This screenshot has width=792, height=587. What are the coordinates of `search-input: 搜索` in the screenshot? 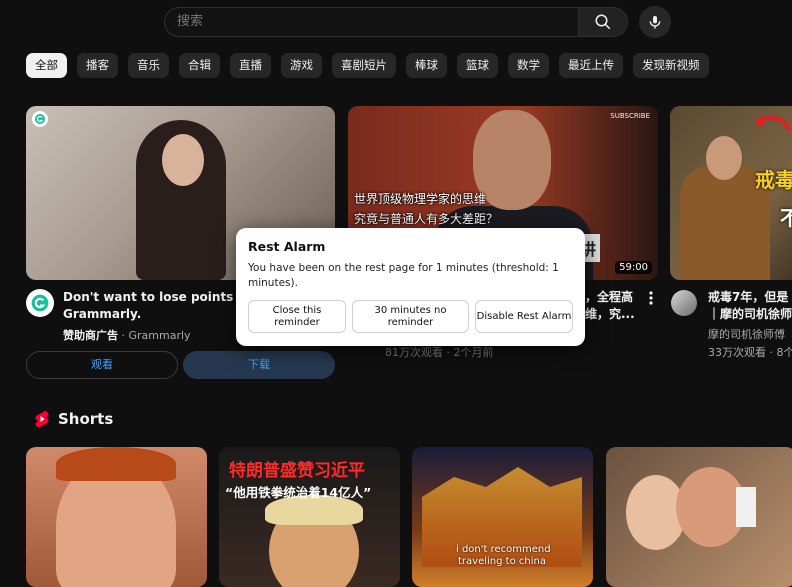 It's located at (371, 22).